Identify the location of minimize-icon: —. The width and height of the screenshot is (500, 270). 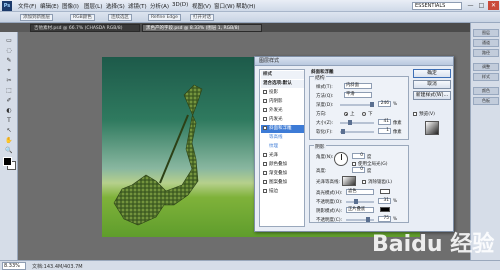
(470, 5).